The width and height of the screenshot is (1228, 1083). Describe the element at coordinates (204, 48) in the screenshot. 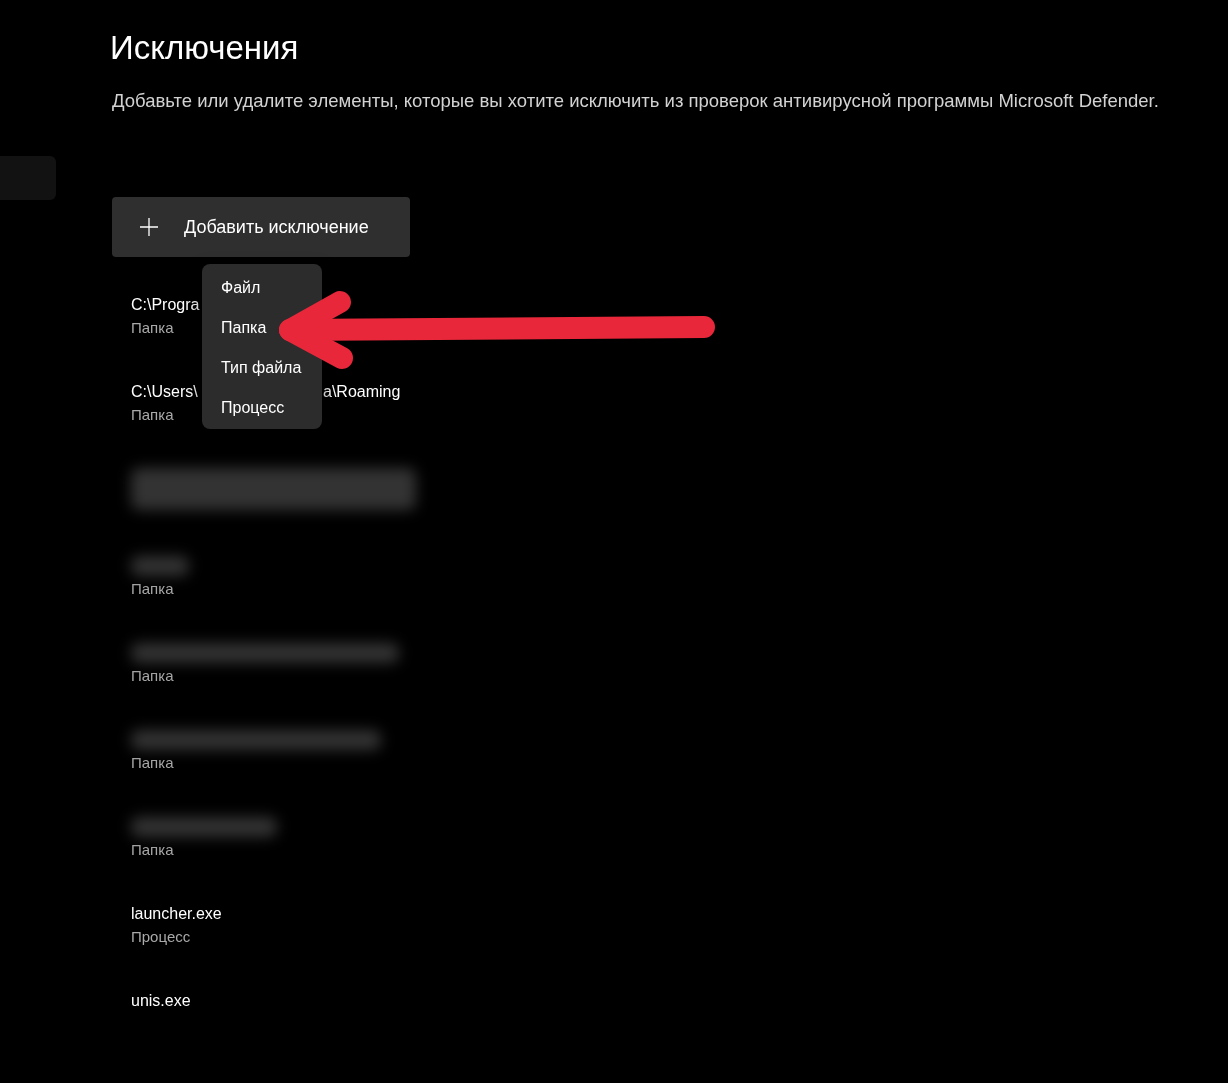

I see `page-title: Исключения` at that location.